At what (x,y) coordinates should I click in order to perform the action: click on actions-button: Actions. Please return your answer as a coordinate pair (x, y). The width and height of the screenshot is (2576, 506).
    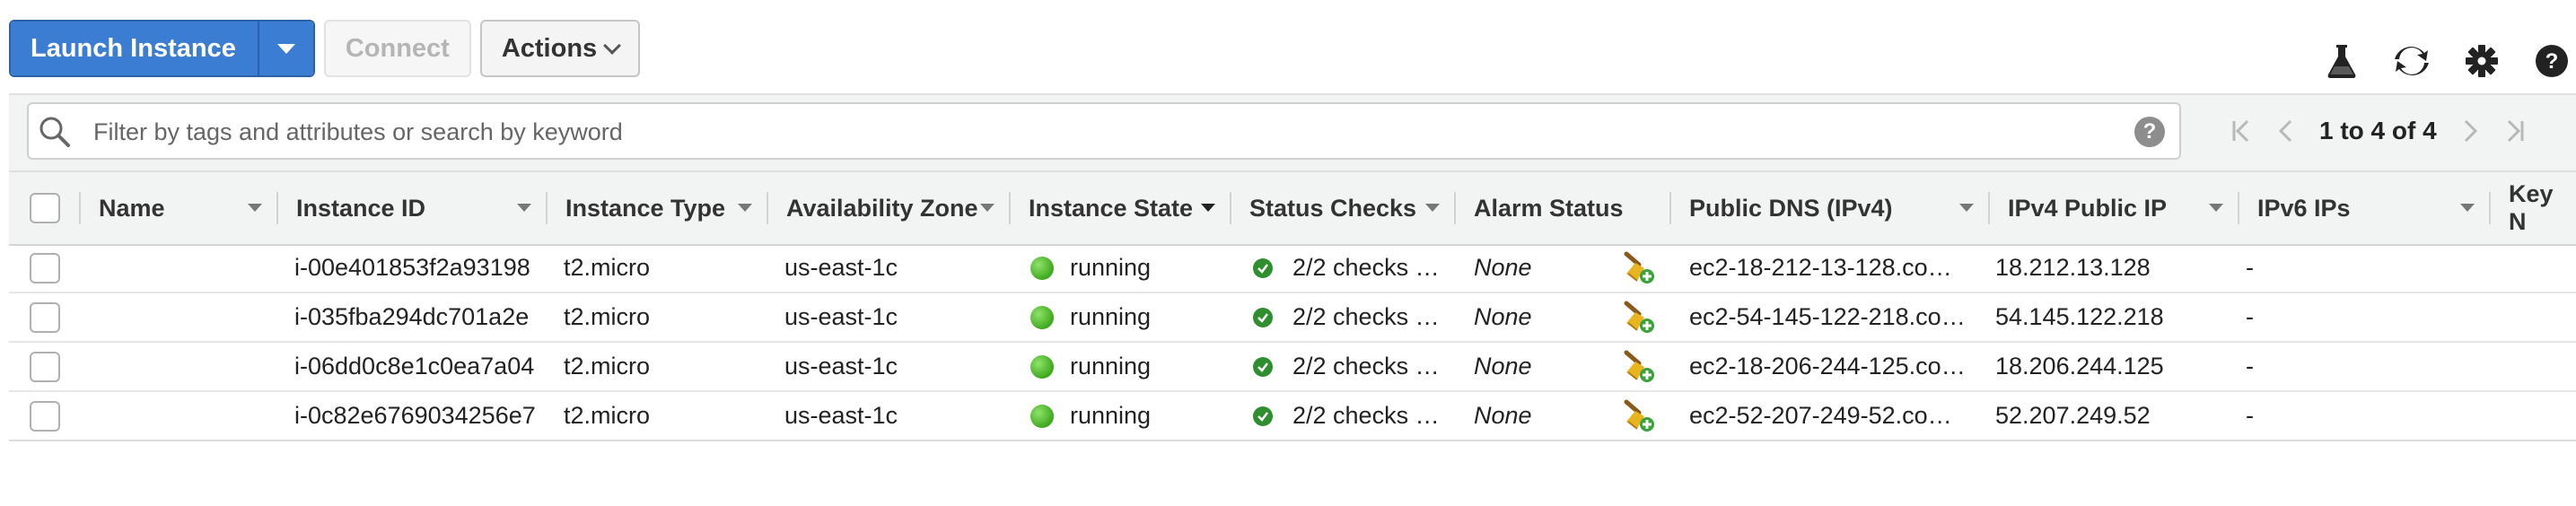
    Looking at the image, I should click on (560, 48).